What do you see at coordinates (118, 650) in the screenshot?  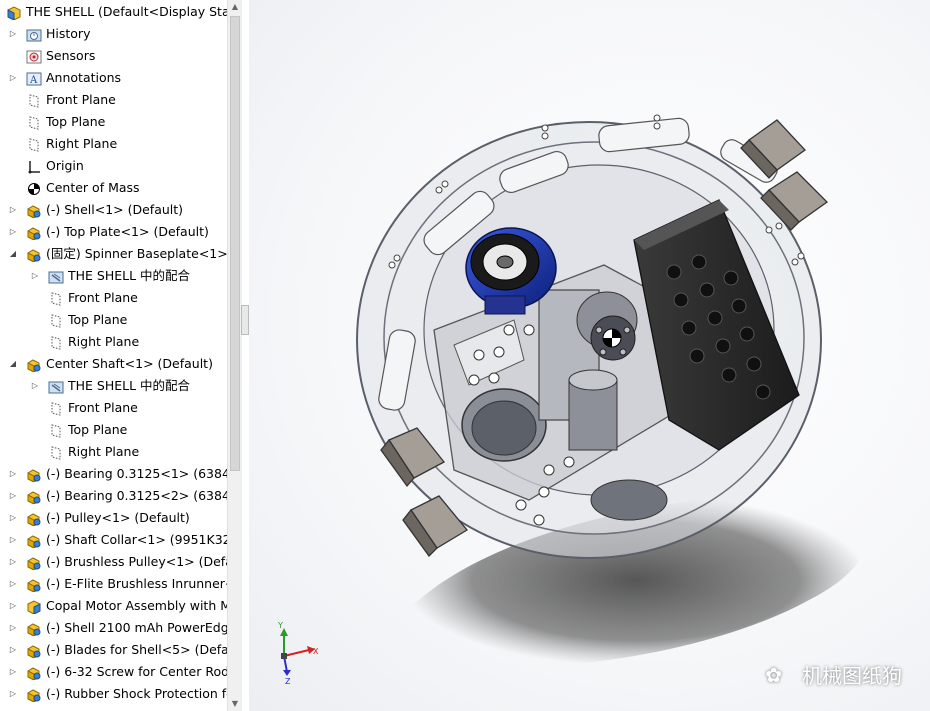 I see `tree-item: ▷ (-) Blades for Shell<5> (Defau` at bounding box center [118, 650].